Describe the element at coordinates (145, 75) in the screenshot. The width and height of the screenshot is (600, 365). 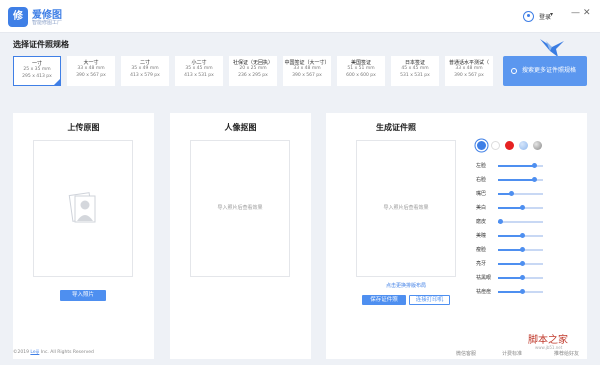
I see `size-px: 413 x 579 px` at that location.